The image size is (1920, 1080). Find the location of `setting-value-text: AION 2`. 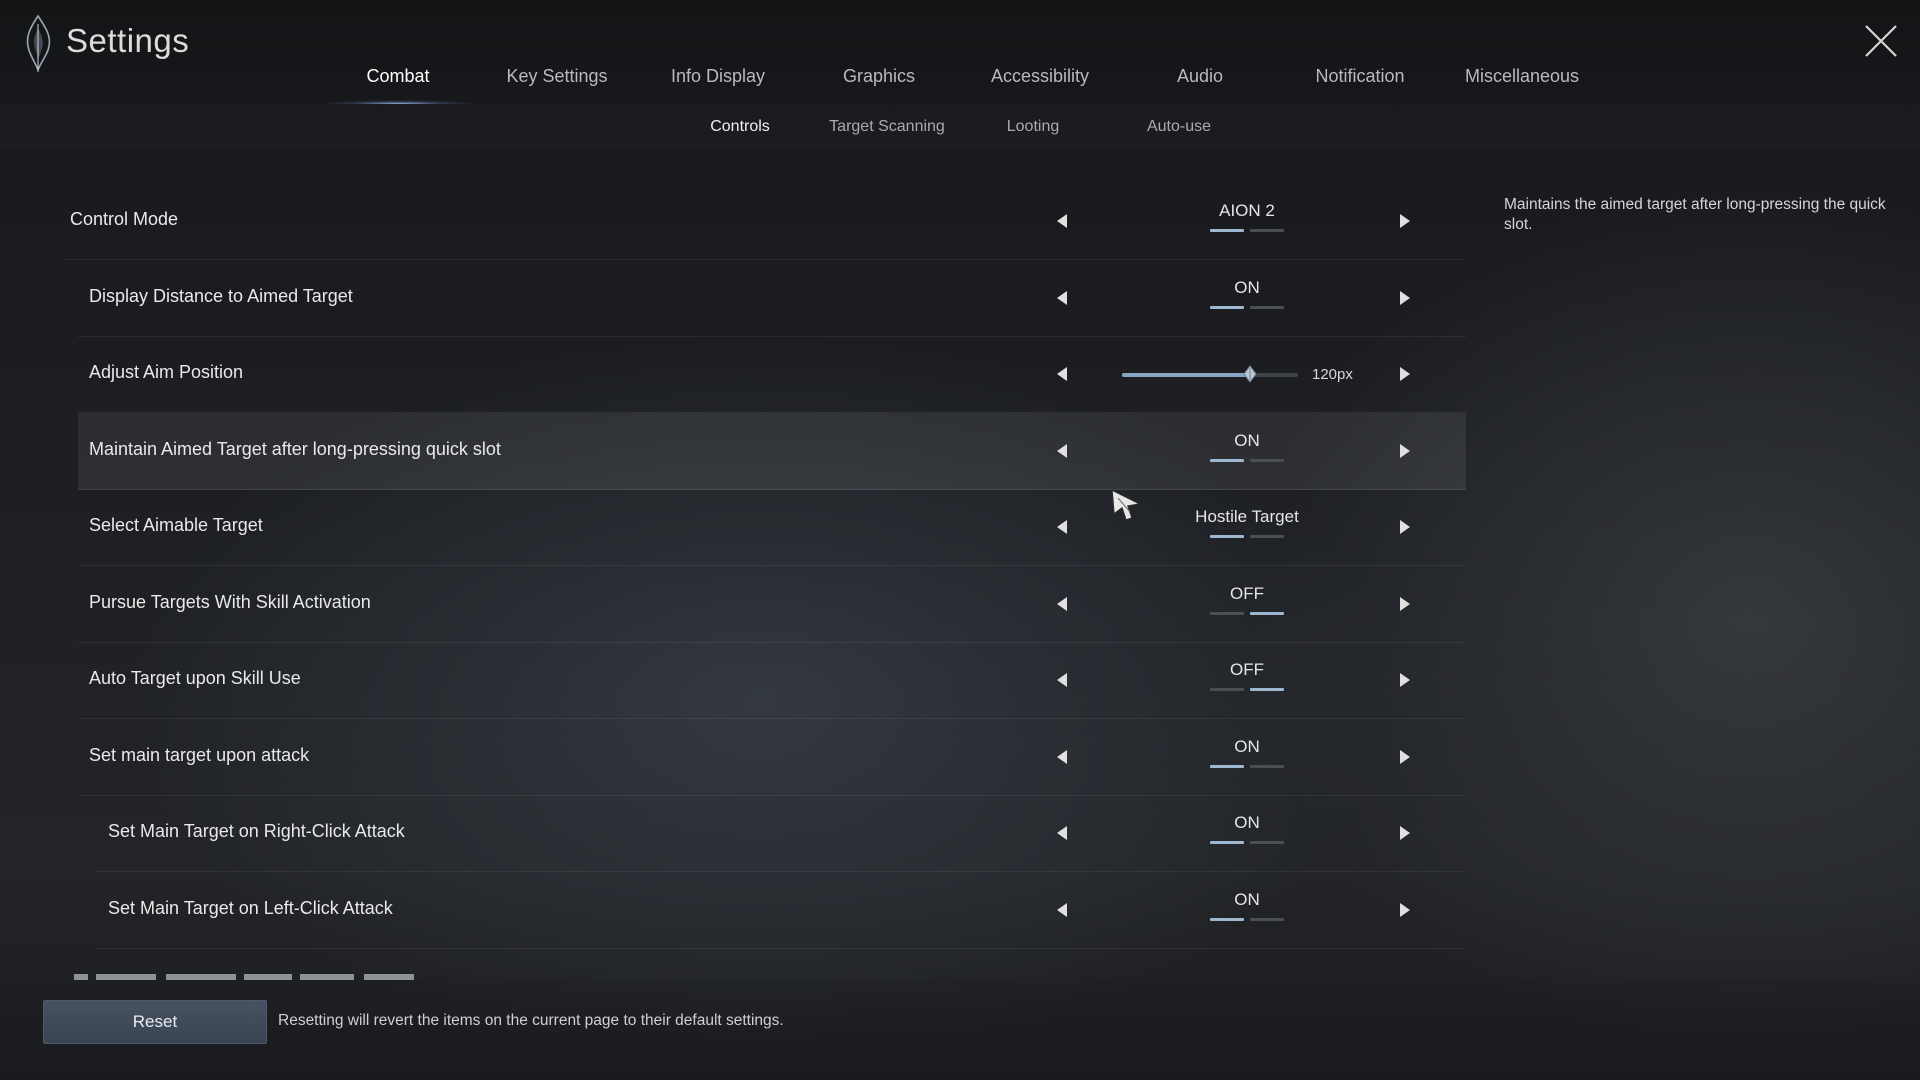

setting-value-text: AION 2 is located at coordinates (1247, 210).